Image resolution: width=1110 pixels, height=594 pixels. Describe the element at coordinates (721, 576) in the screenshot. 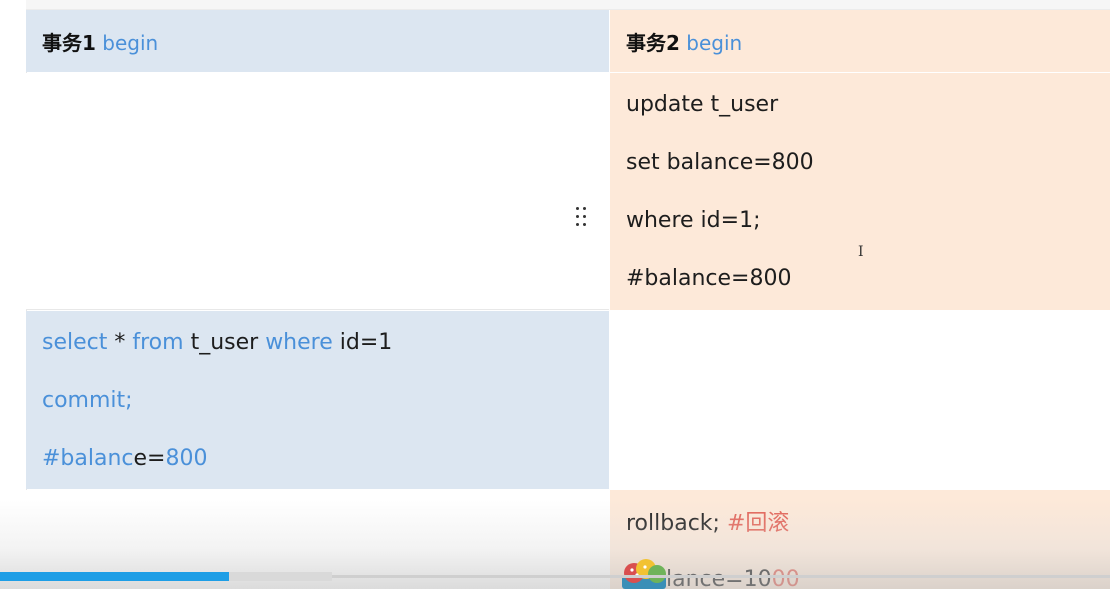

I see `video-scrub-line` at that location.